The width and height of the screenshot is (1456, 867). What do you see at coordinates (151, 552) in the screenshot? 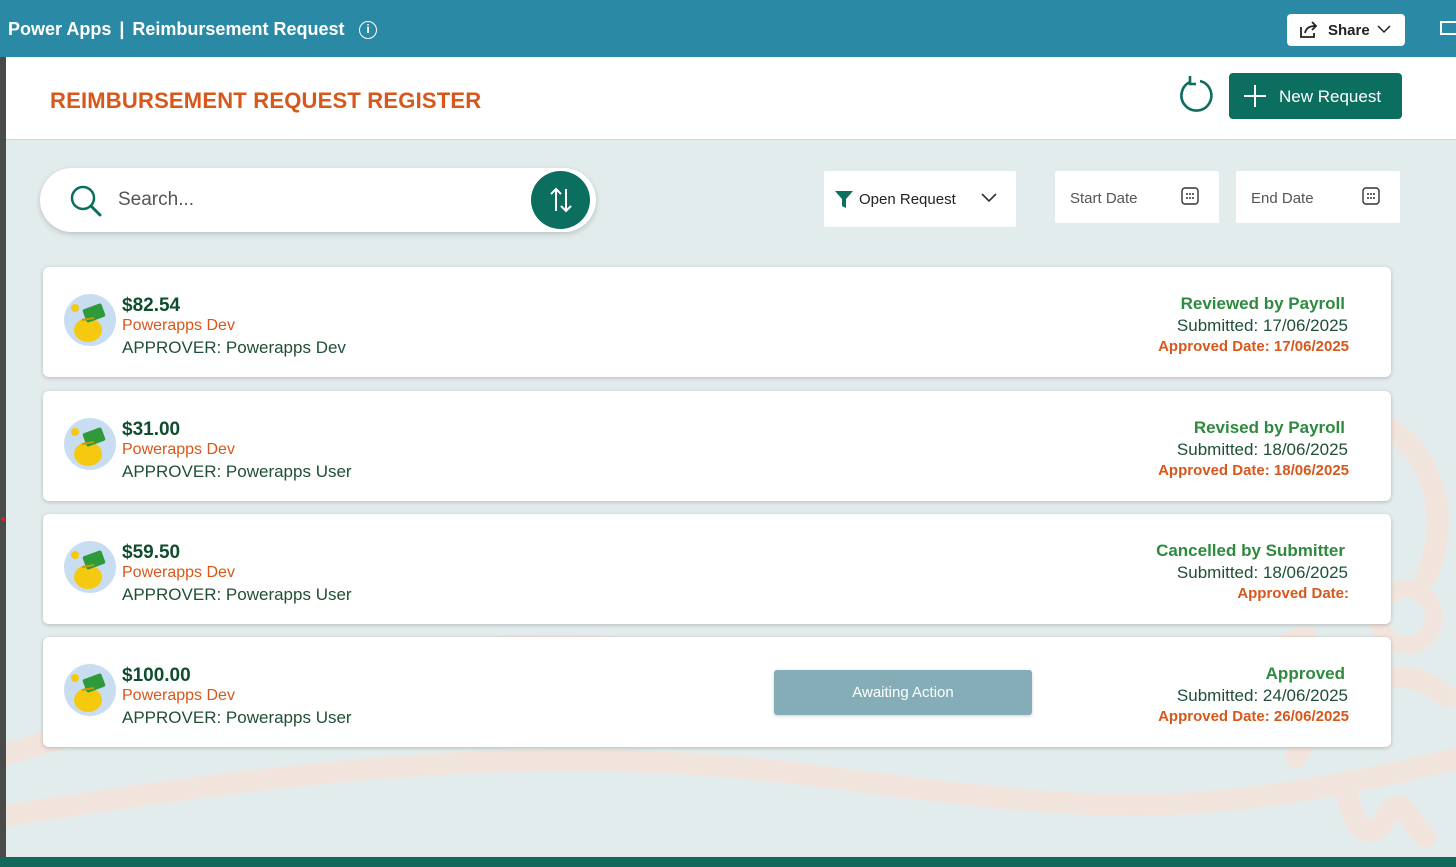
I see `request-amount: $59.50` at bounding box center [151, 552].